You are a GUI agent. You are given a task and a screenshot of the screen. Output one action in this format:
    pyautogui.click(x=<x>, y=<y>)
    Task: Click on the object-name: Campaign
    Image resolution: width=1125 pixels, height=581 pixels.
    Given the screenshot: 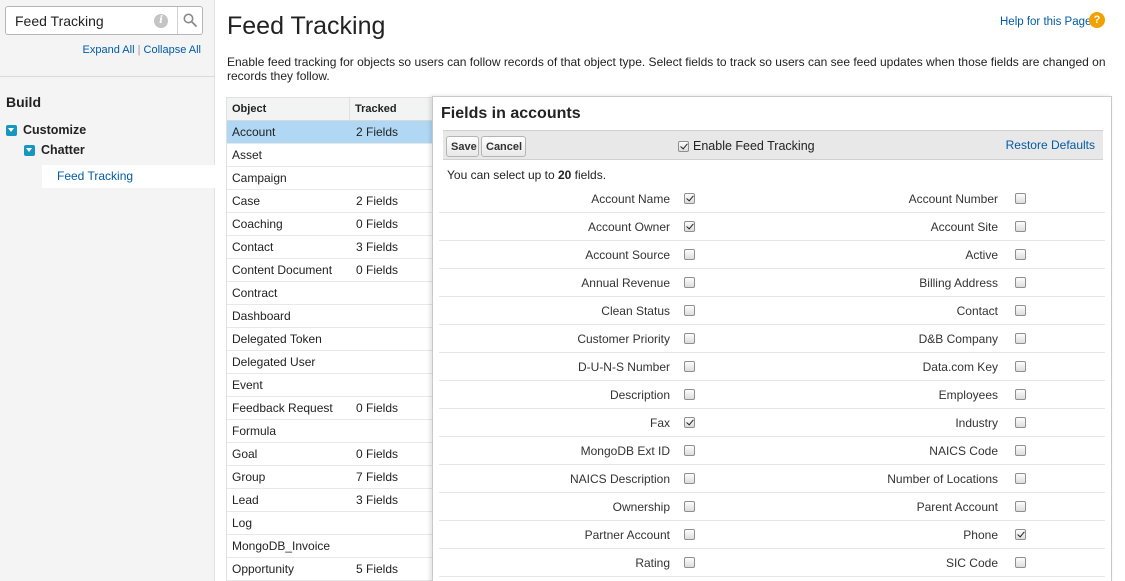 What is the action you would take?
    pyautogui.click(x=289, y=178)
    